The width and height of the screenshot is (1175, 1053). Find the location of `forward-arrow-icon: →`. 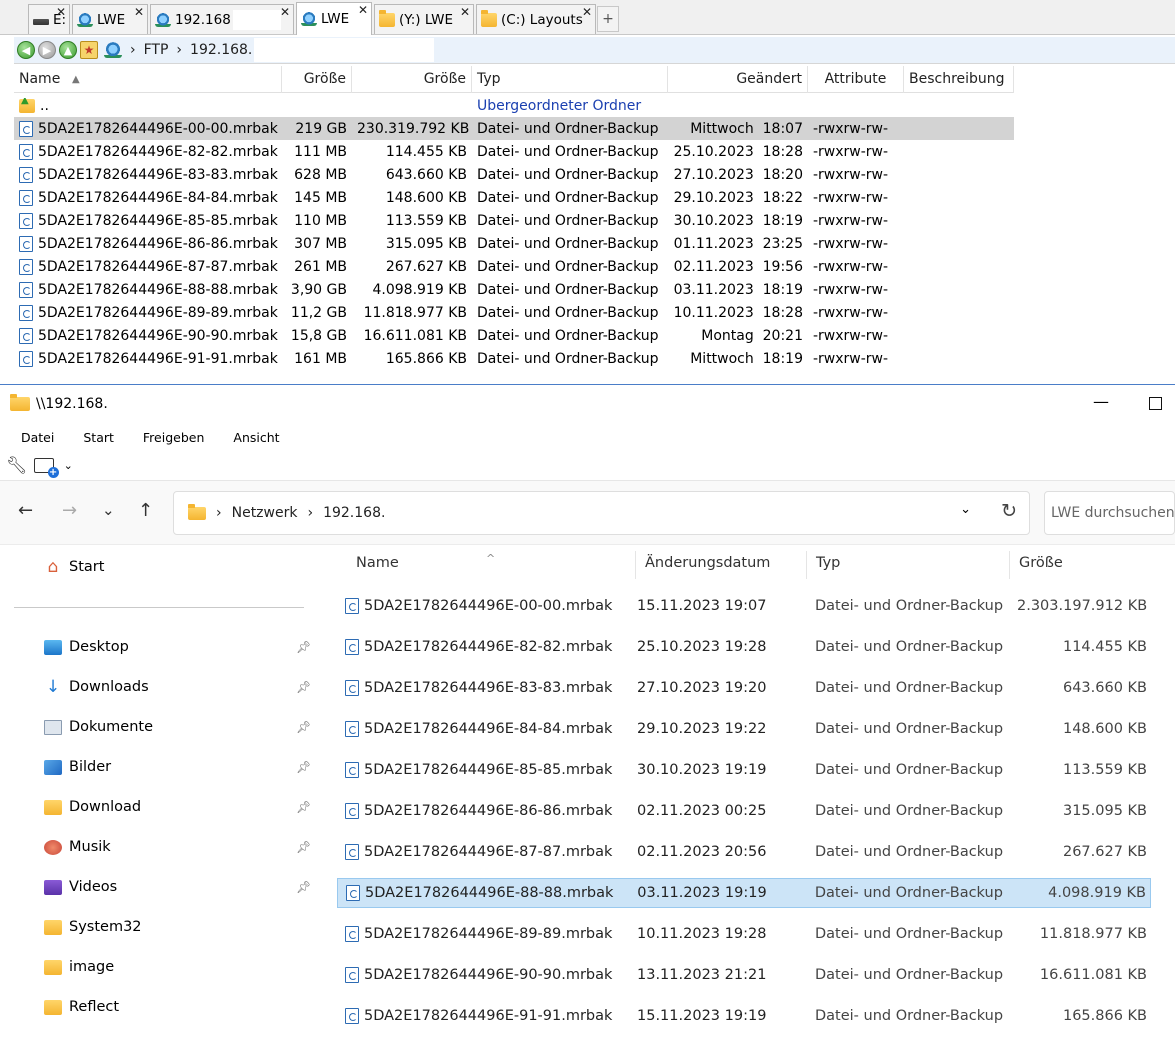

forward-arrow-icon: → is located at coordinates (69, 510).